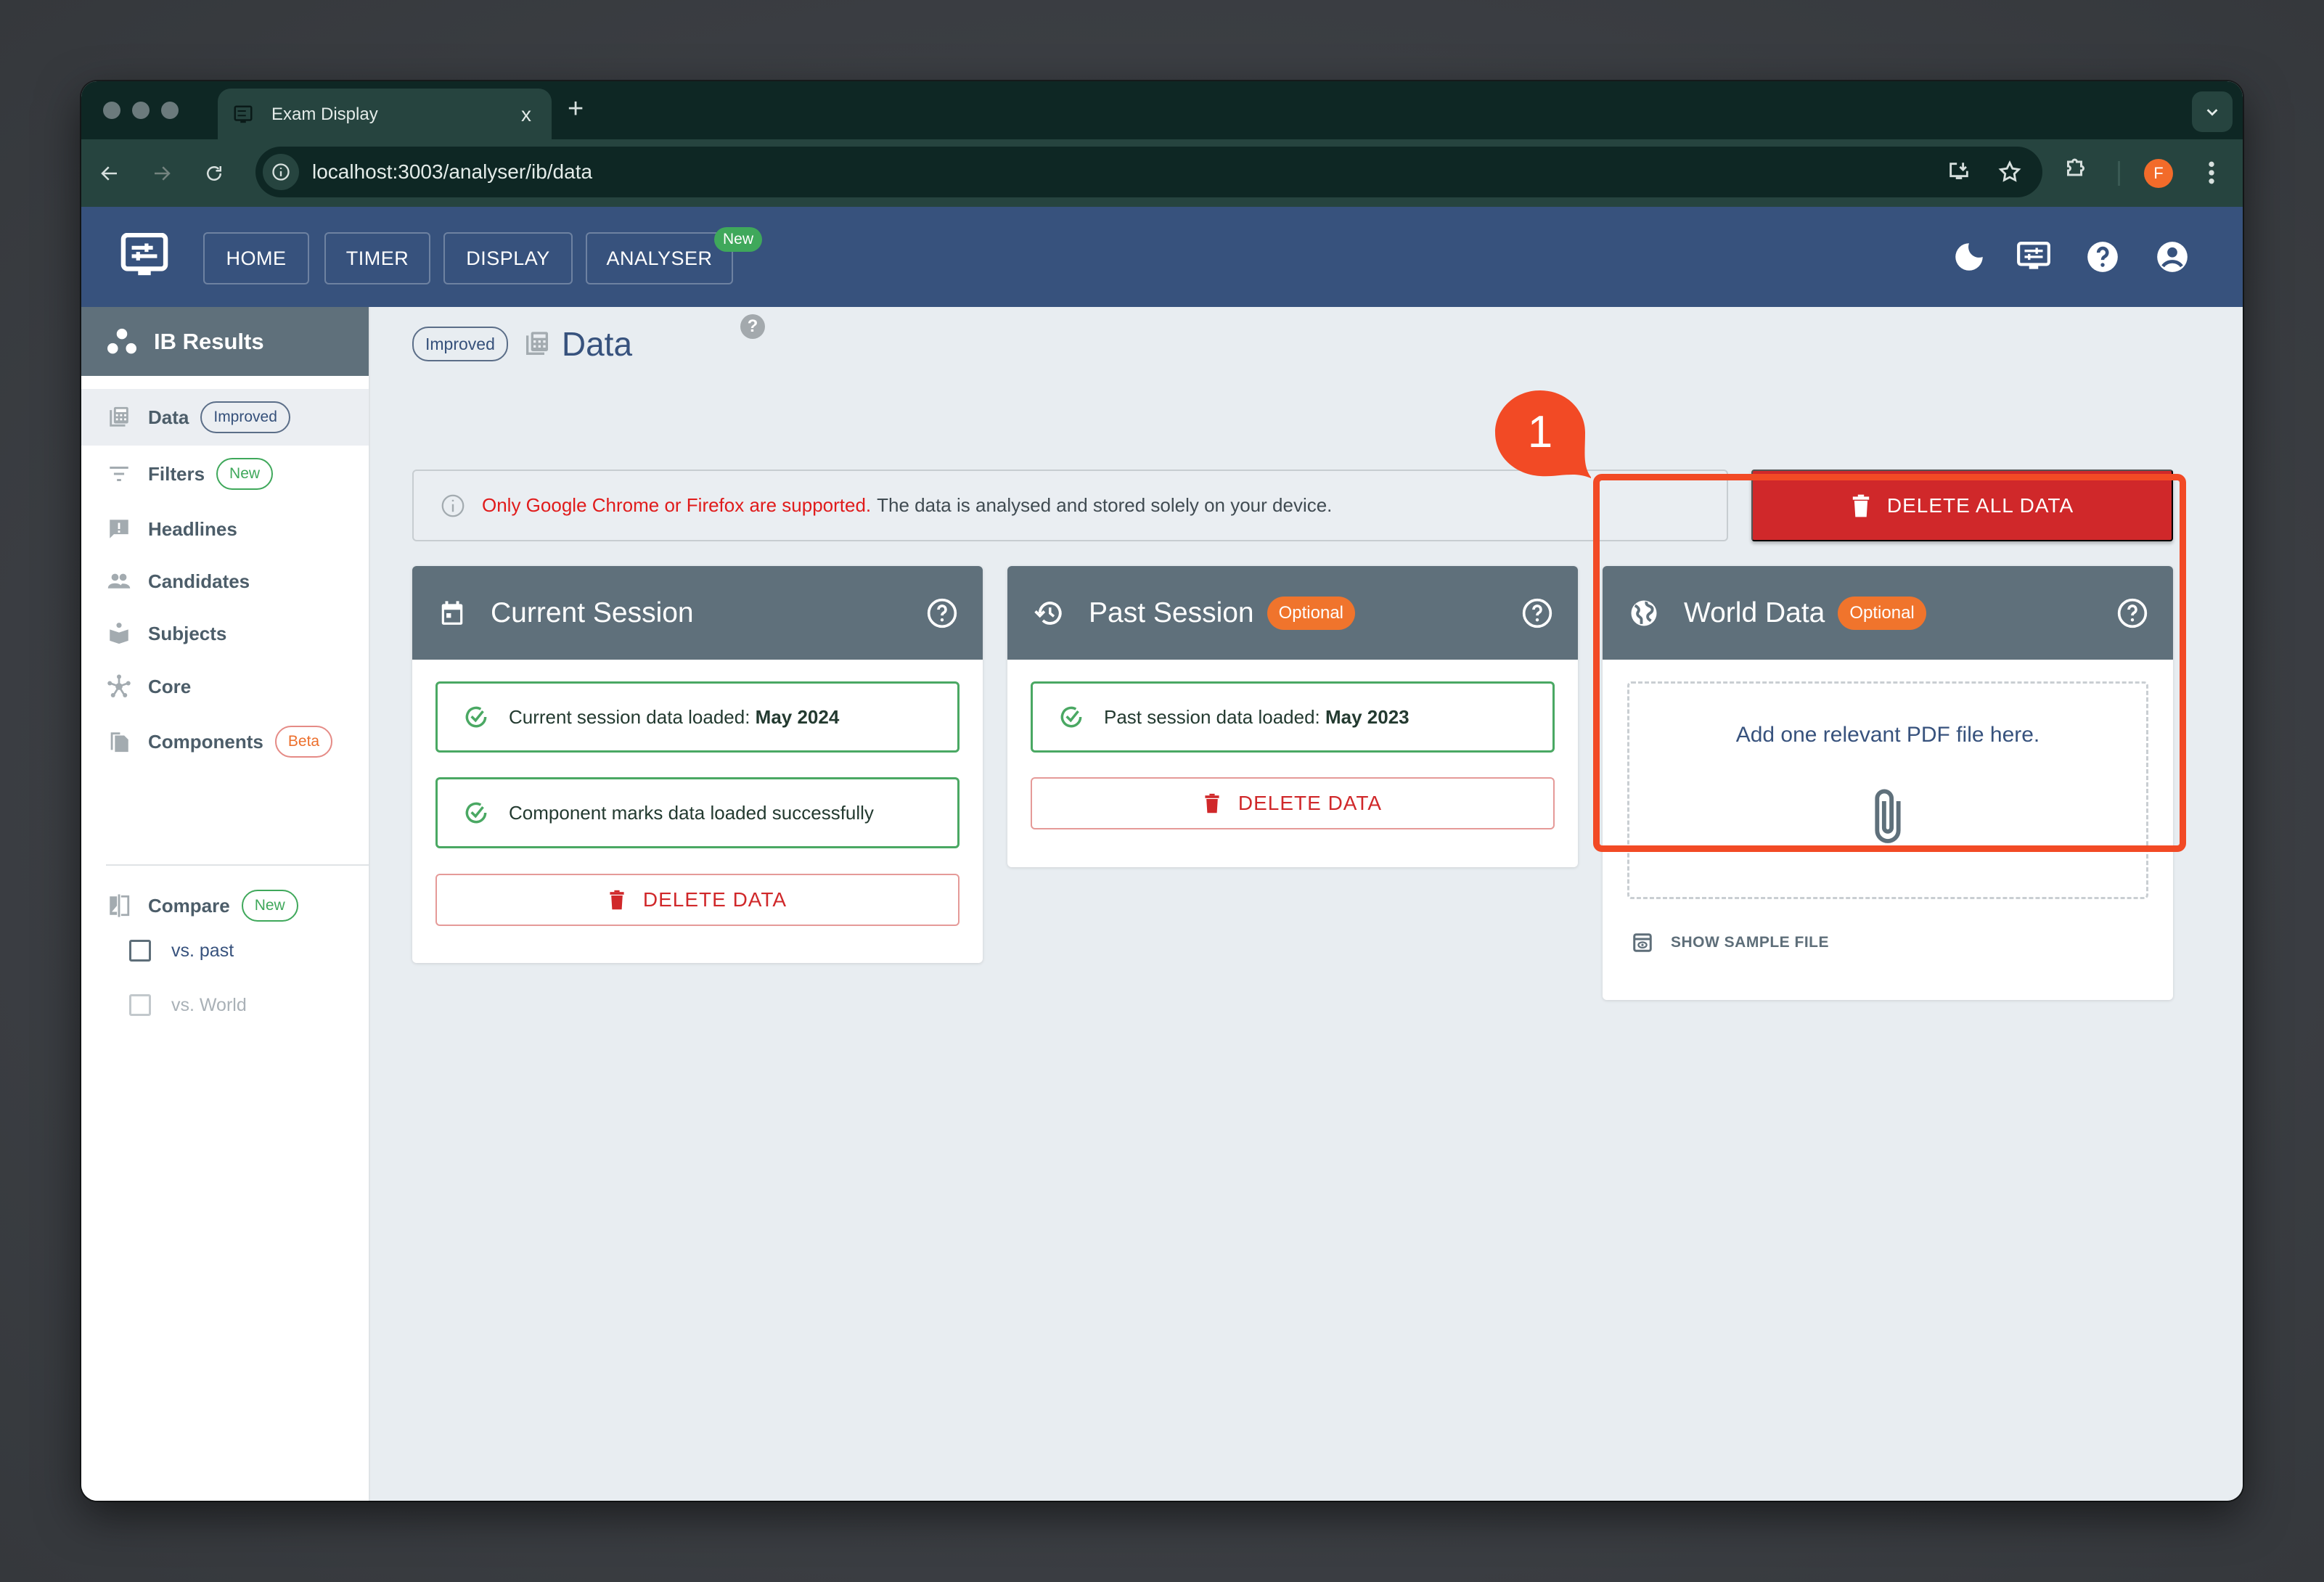 The image size is (2324, 1582). Describe the element at coordinates (1162, 257) in the screenshot. I see `app-header: HOME TIMER DISPLAY ANALYSER New` at that location.